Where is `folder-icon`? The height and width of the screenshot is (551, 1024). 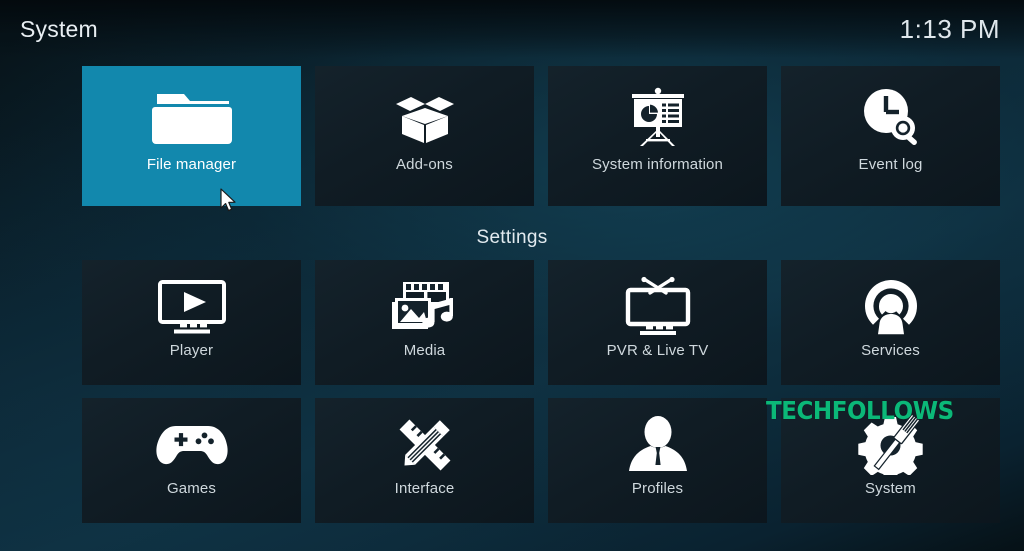 folder-icon is located at coordinates (191, 109).